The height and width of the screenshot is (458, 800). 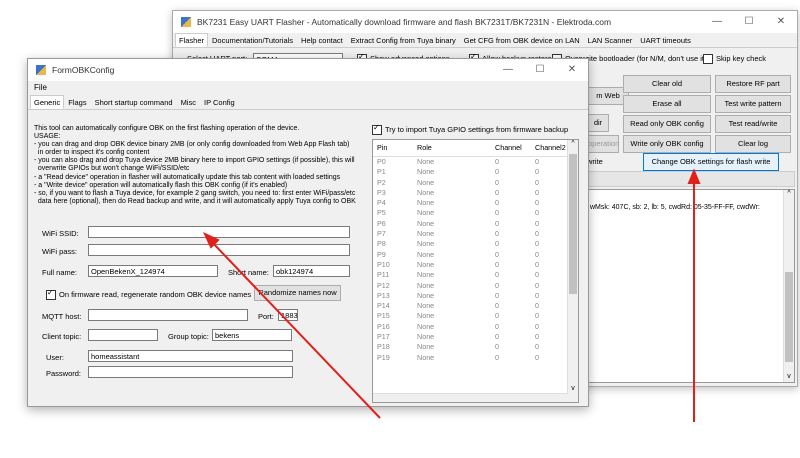 What do you see at coordinates (667, 84) in the screenshot?
I see `clear-old-button: Clear old` at bounding box center [667, 84].